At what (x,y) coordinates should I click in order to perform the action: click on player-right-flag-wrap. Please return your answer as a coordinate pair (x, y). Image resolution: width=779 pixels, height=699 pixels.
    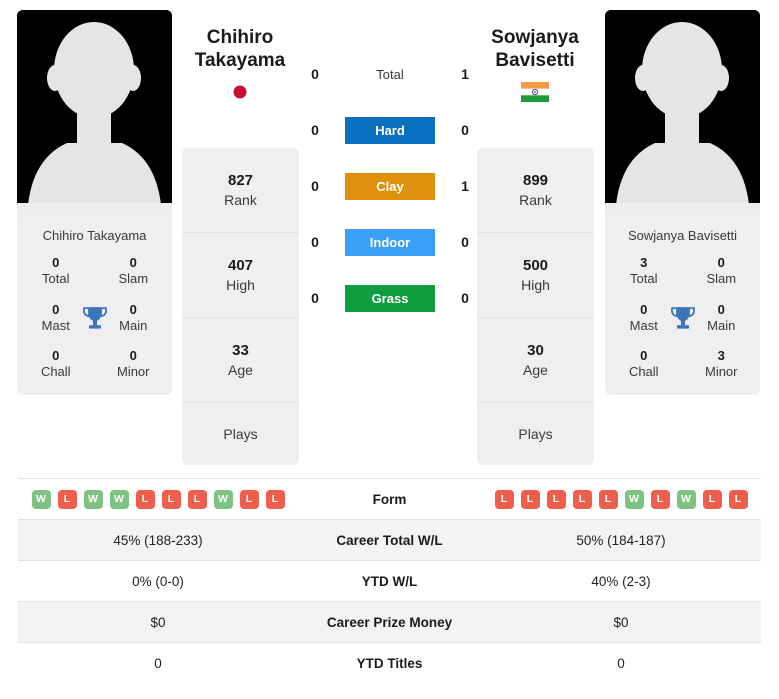
    Looking at the image, I should click on (535, 92).